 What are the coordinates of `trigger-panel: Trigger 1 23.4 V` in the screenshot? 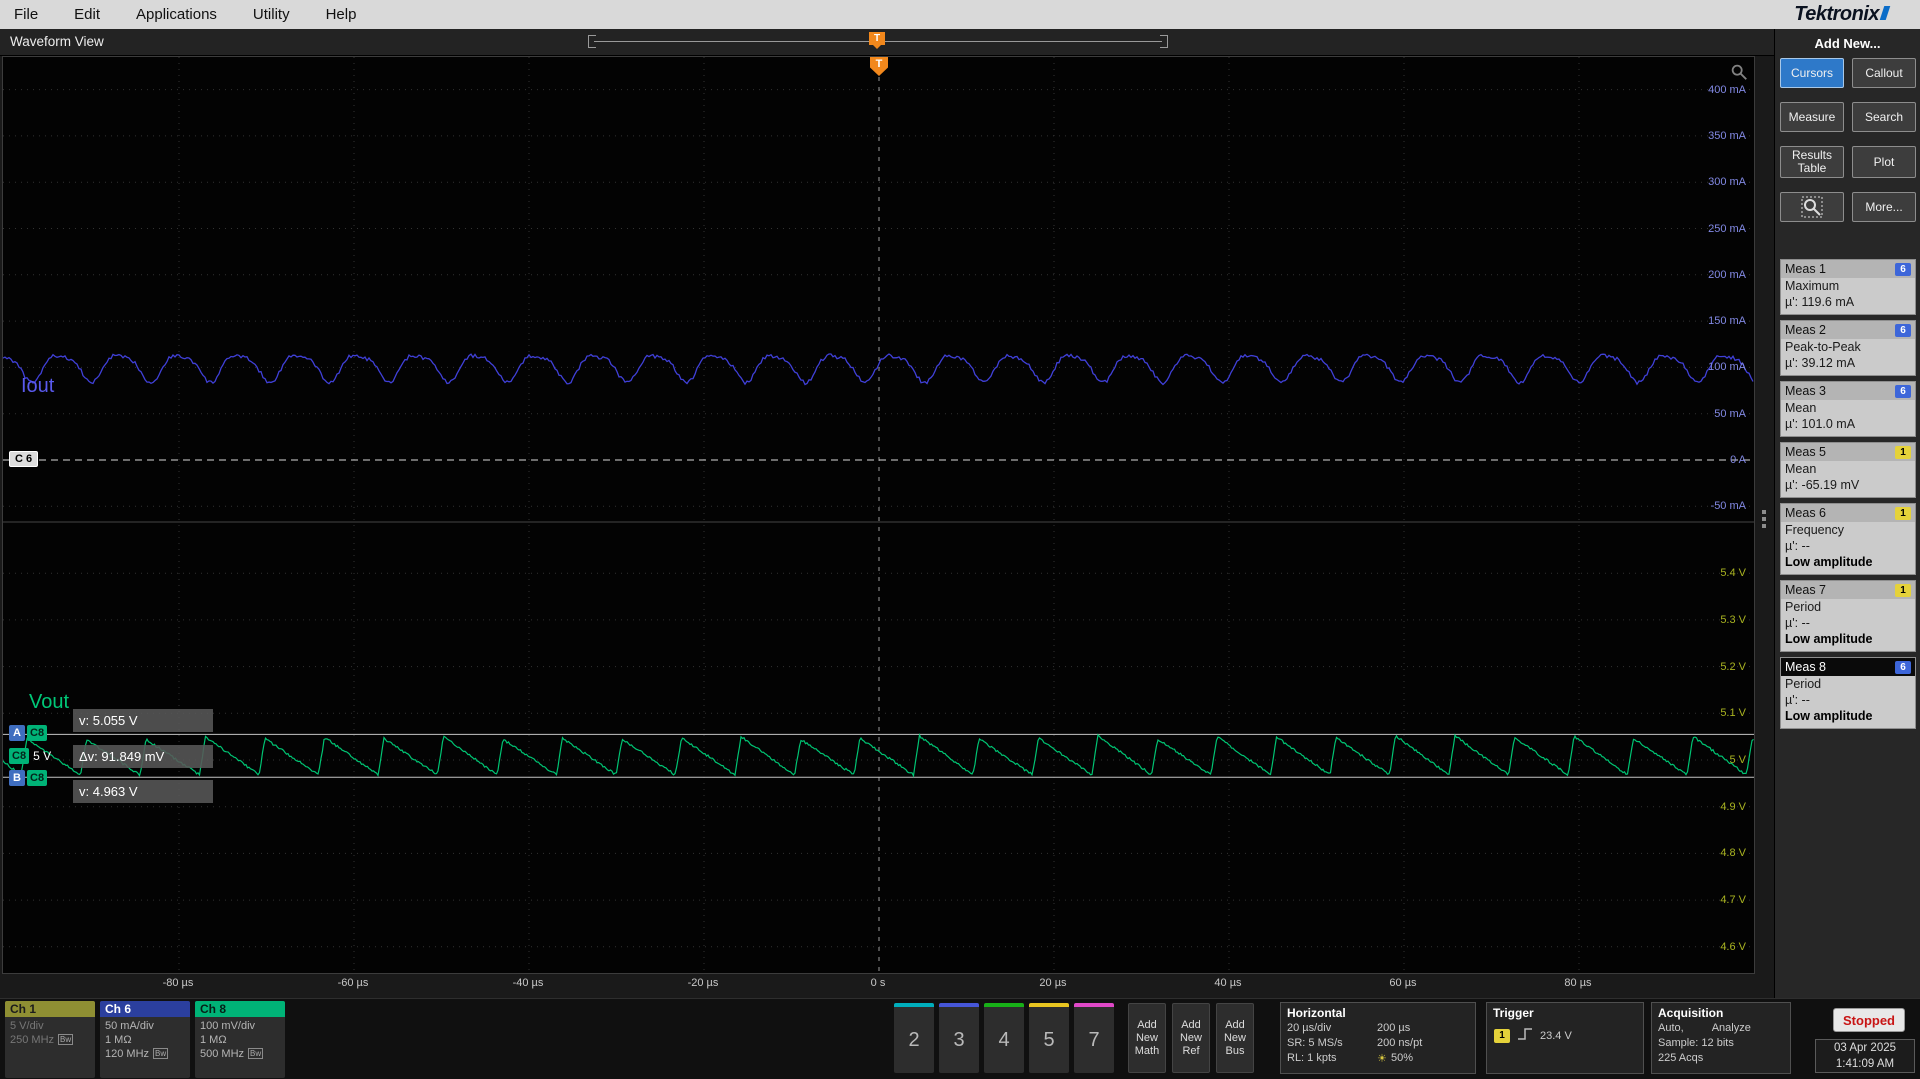 It's located at (1565, 1038).